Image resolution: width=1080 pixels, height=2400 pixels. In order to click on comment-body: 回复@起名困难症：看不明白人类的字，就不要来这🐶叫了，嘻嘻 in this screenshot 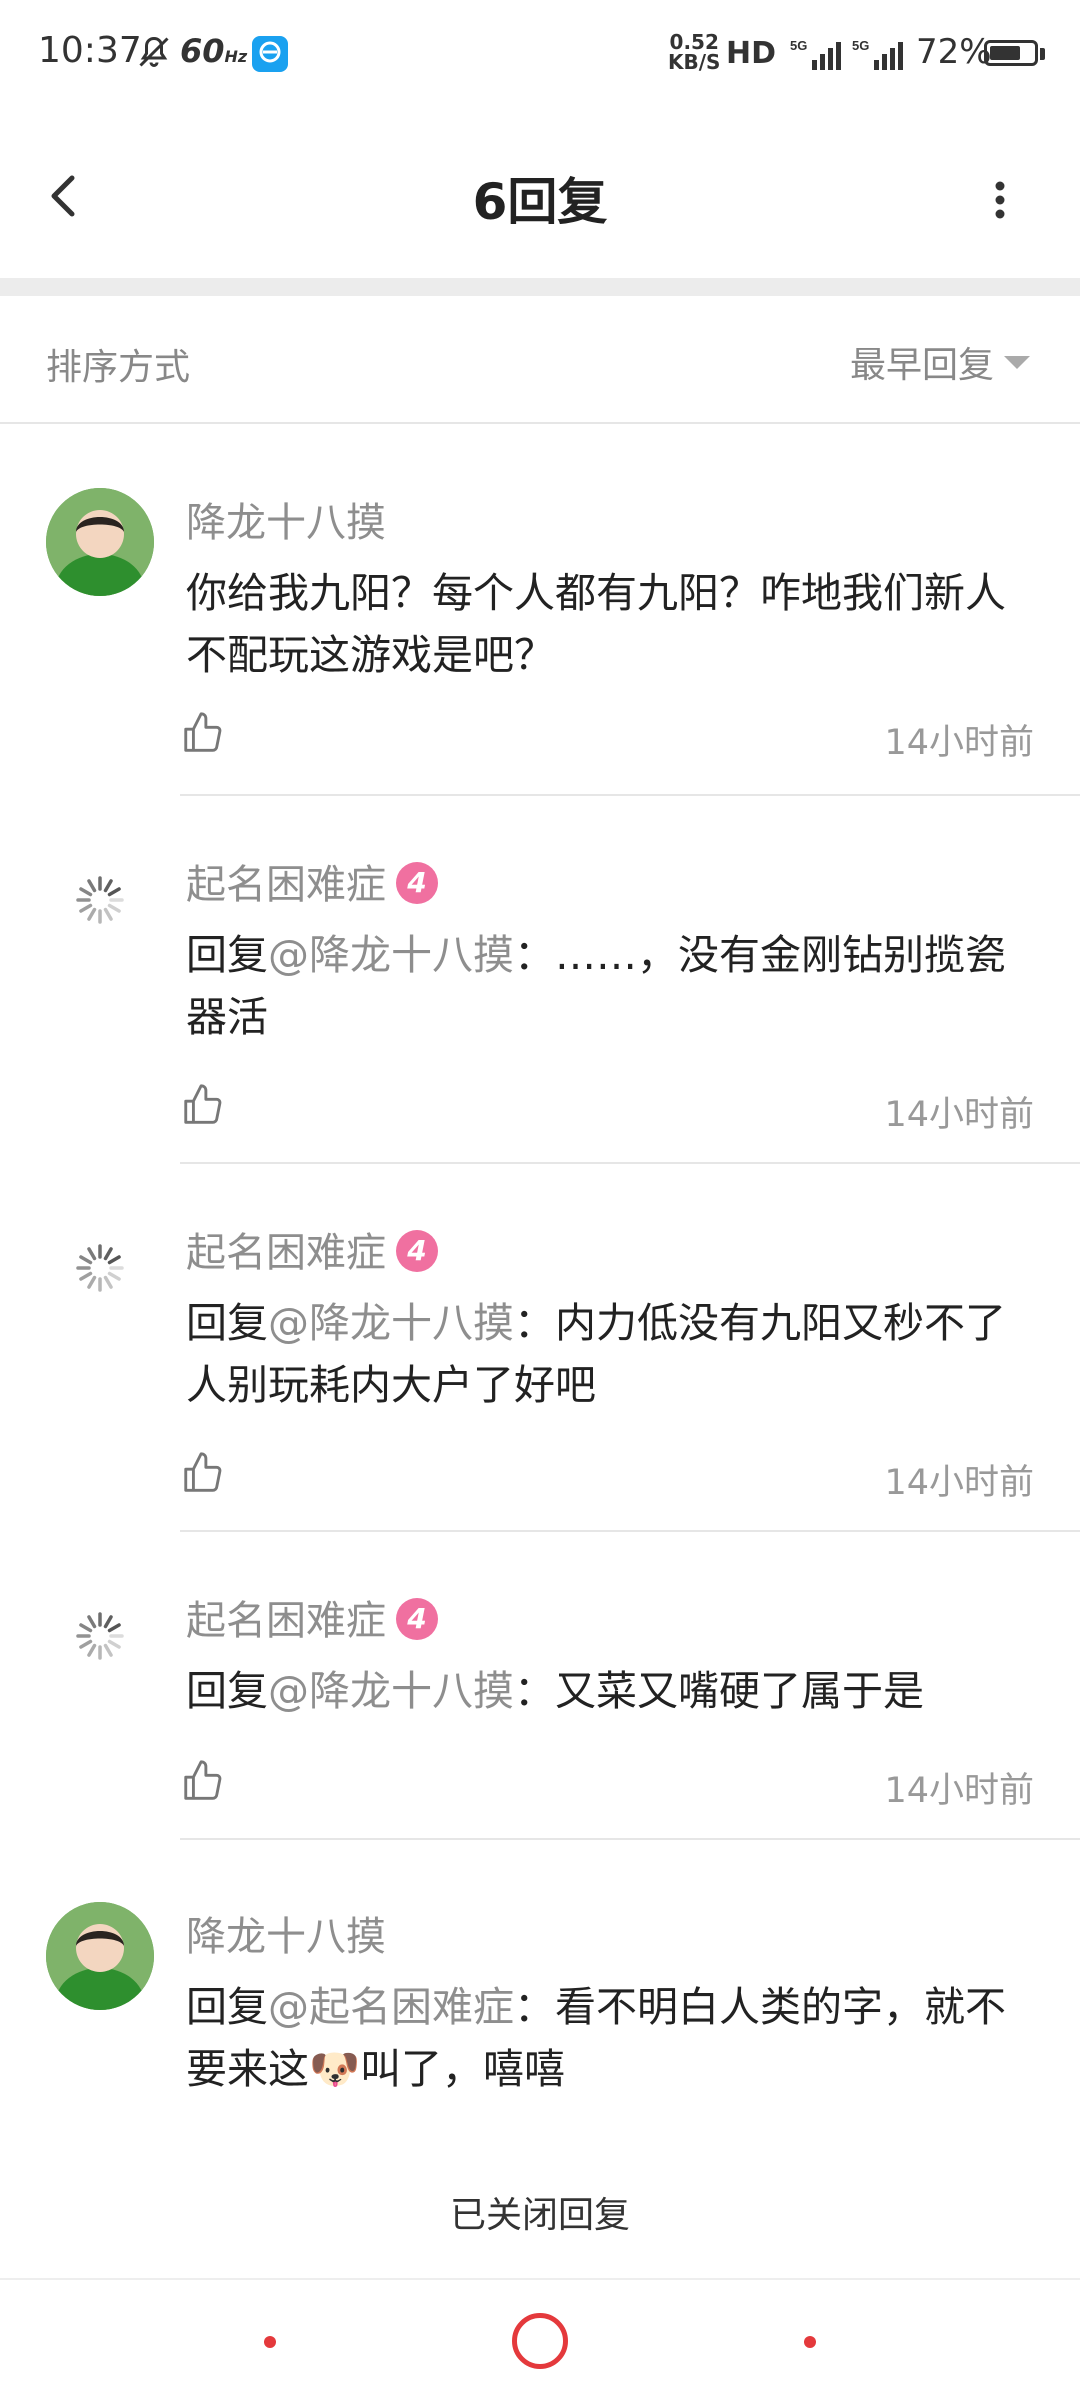, I will do `click(596, 2038)`.